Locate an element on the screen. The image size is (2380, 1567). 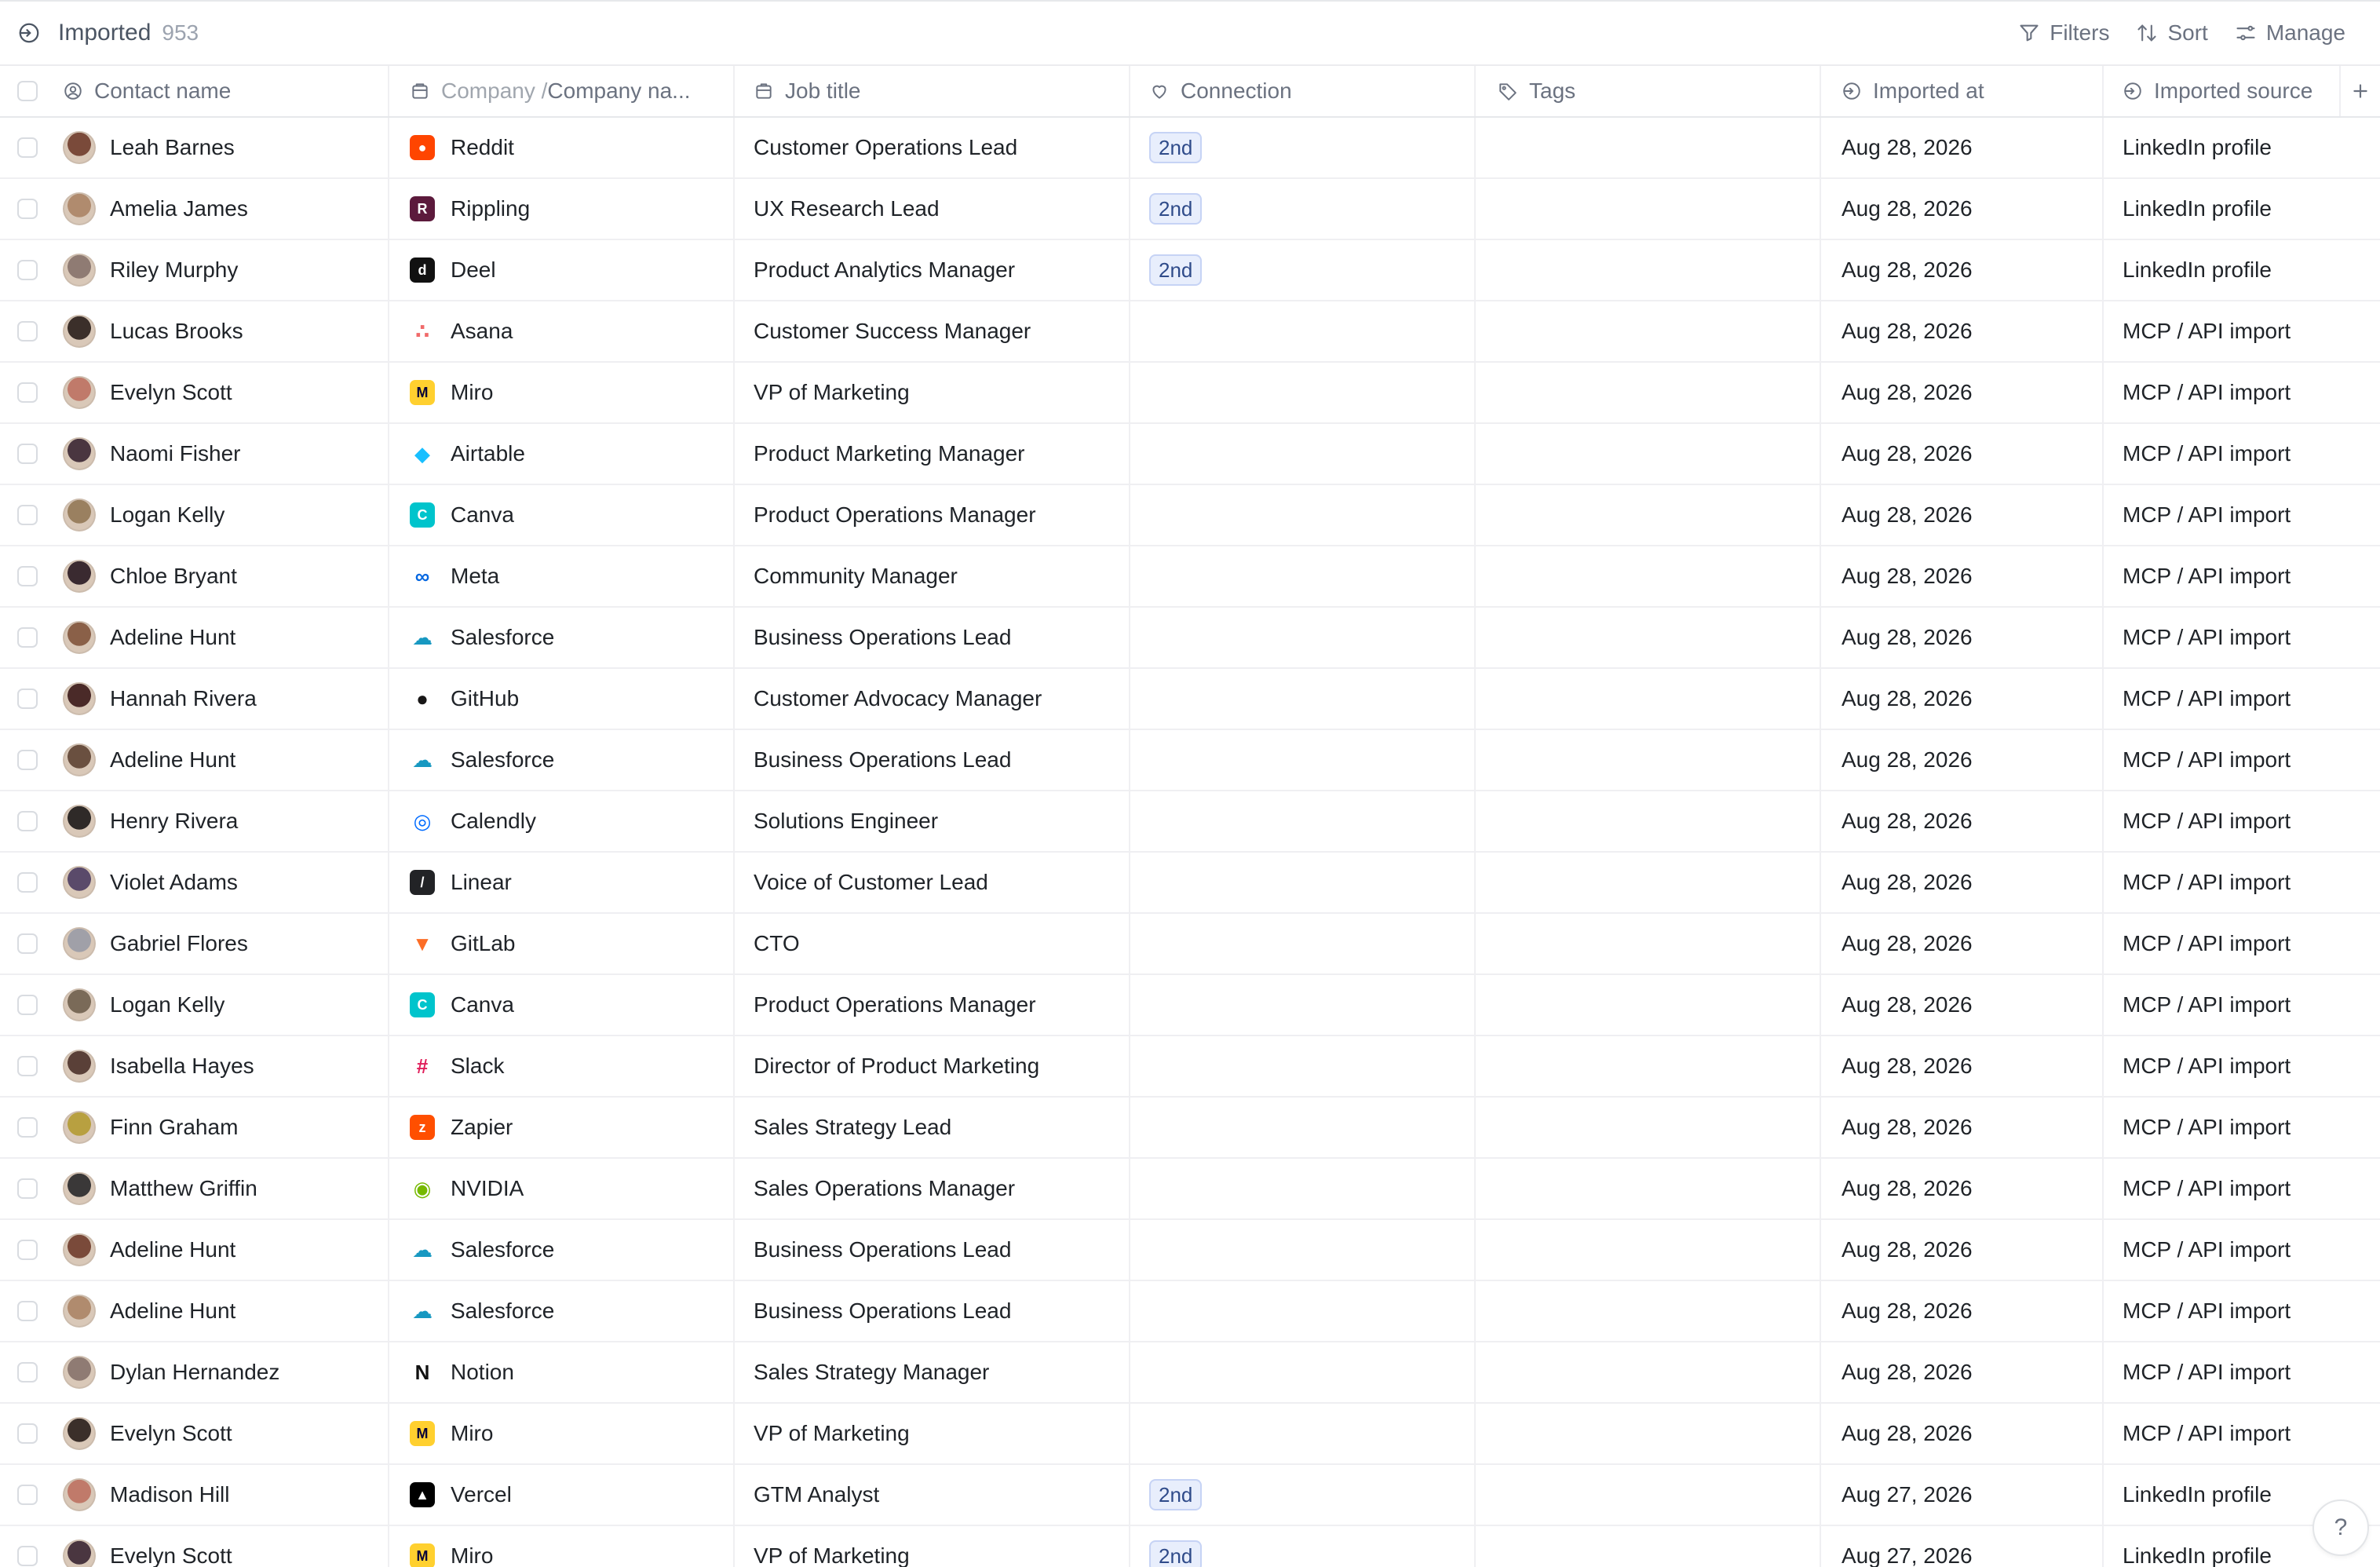
job-title-cell: Sales Strategy Manager is located at coordinates (932, 1372).